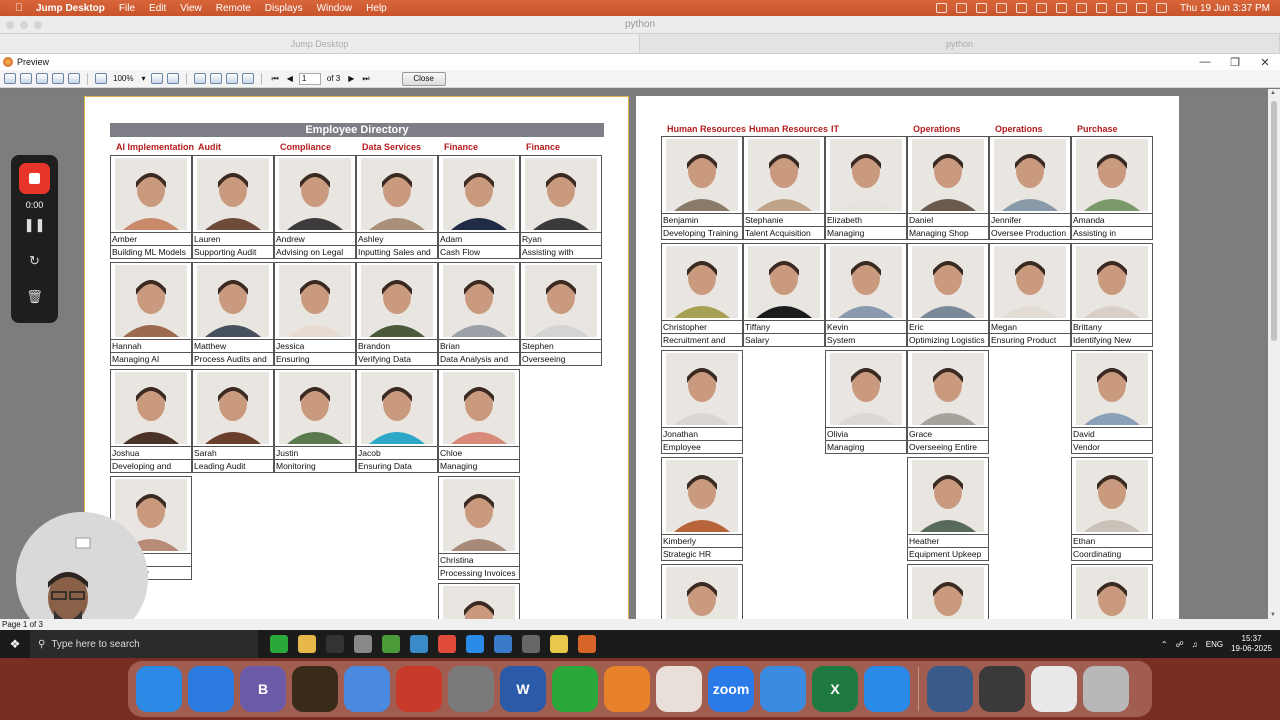 The width and height of the screenshot is (1280, 720). What do you see at coordinates (191, 8) in the screenshot?
I see `menu-view: View` at bounding box center [191, 8].